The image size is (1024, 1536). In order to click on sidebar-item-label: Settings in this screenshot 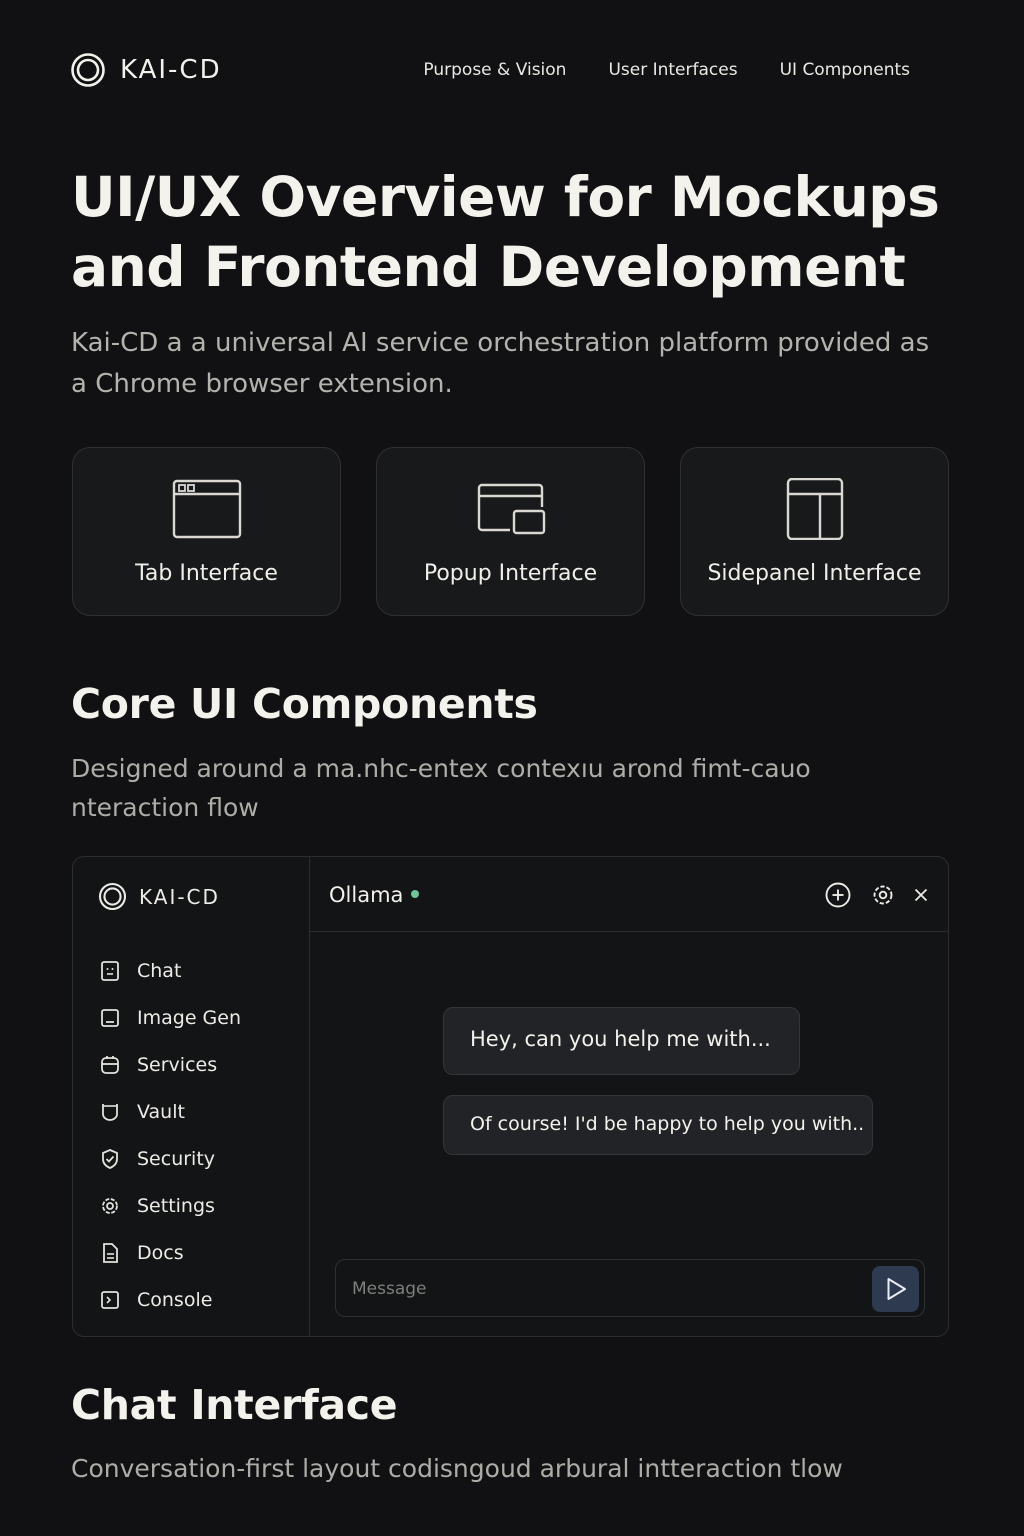, I will do `click(176, 1205)`.